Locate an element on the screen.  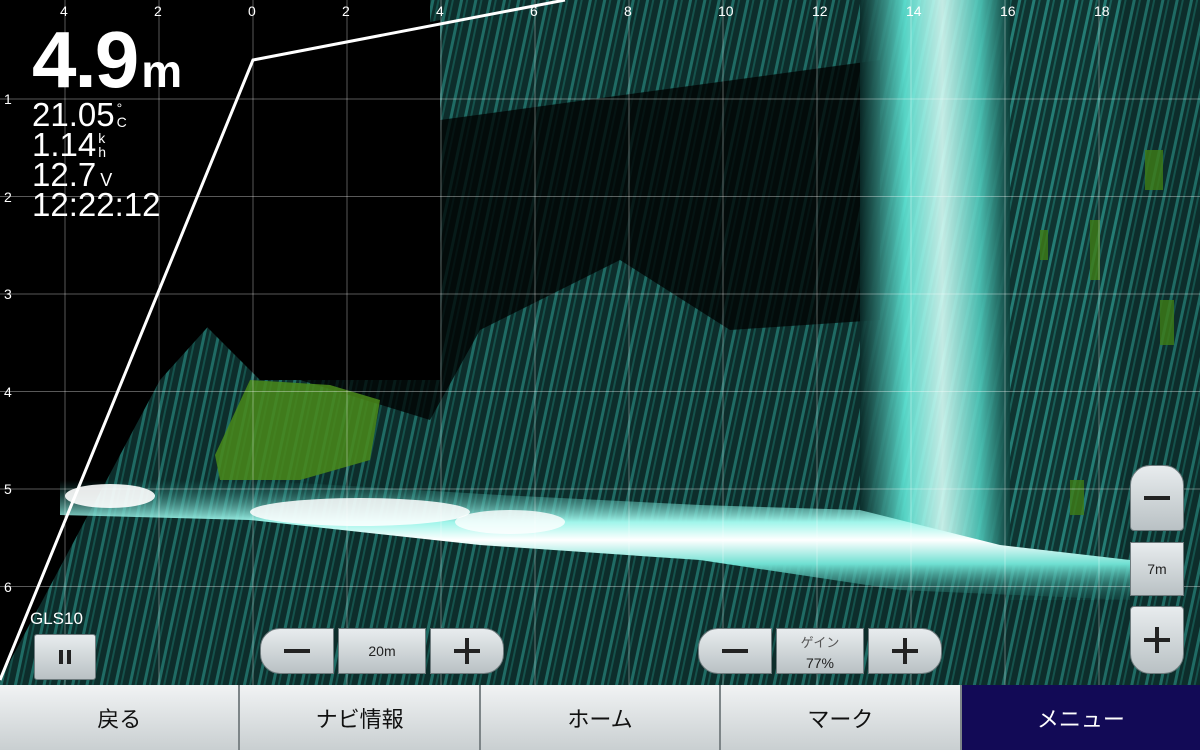
nav-home-button: ホーム is located at coordinates (601, 717).